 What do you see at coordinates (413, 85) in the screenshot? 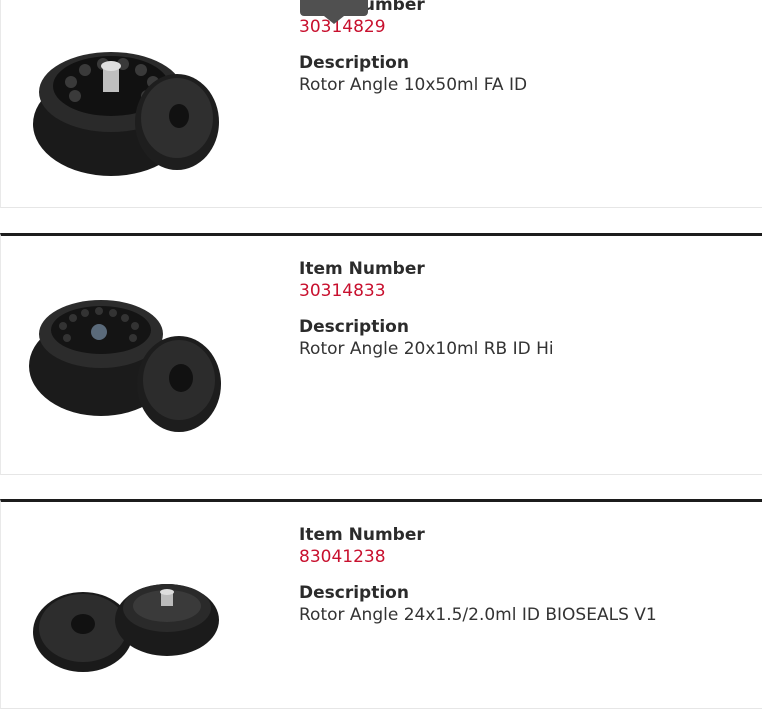
I see `description-text: Rotor Angle 10x50ml FA ID` at bounding box center [413, 85].